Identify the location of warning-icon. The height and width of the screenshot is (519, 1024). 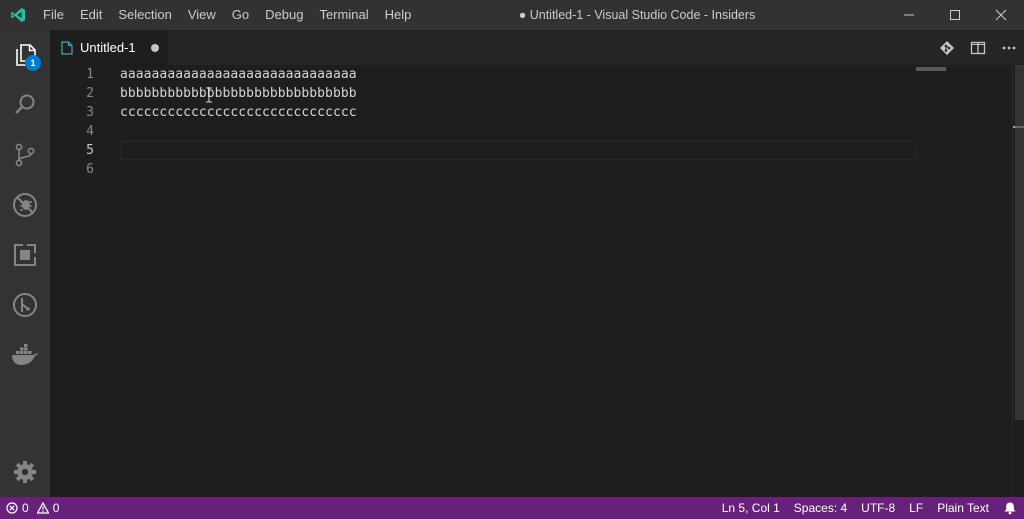
(42, 508).